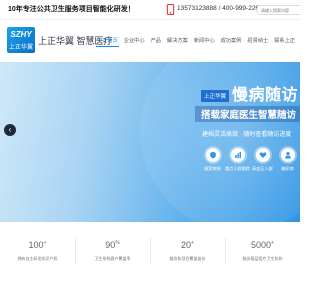 The image size is (320, 300). I want to click on hero-features: 随案审核 重点人群跟踪 高血压人群 糖尿病, so click(250, 160).